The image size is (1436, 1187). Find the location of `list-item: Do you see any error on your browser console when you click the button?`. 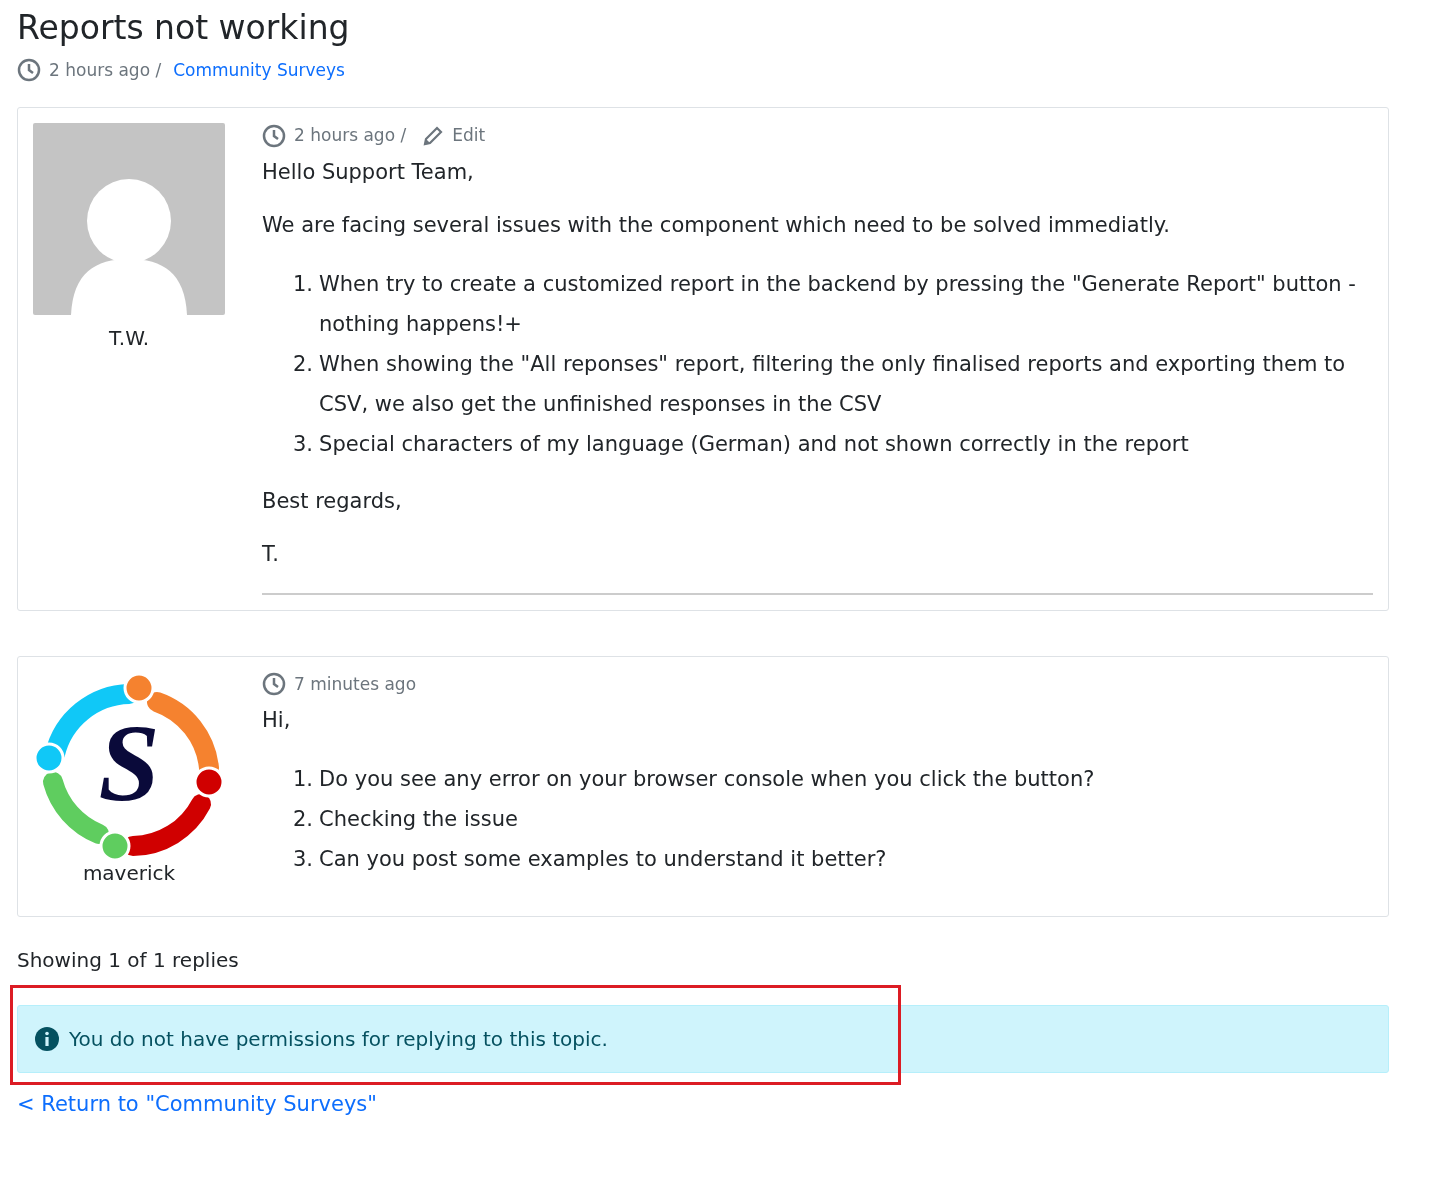

list-item: Do you see any error on your browser console when you click the button? is located at coordinates (707, 779).